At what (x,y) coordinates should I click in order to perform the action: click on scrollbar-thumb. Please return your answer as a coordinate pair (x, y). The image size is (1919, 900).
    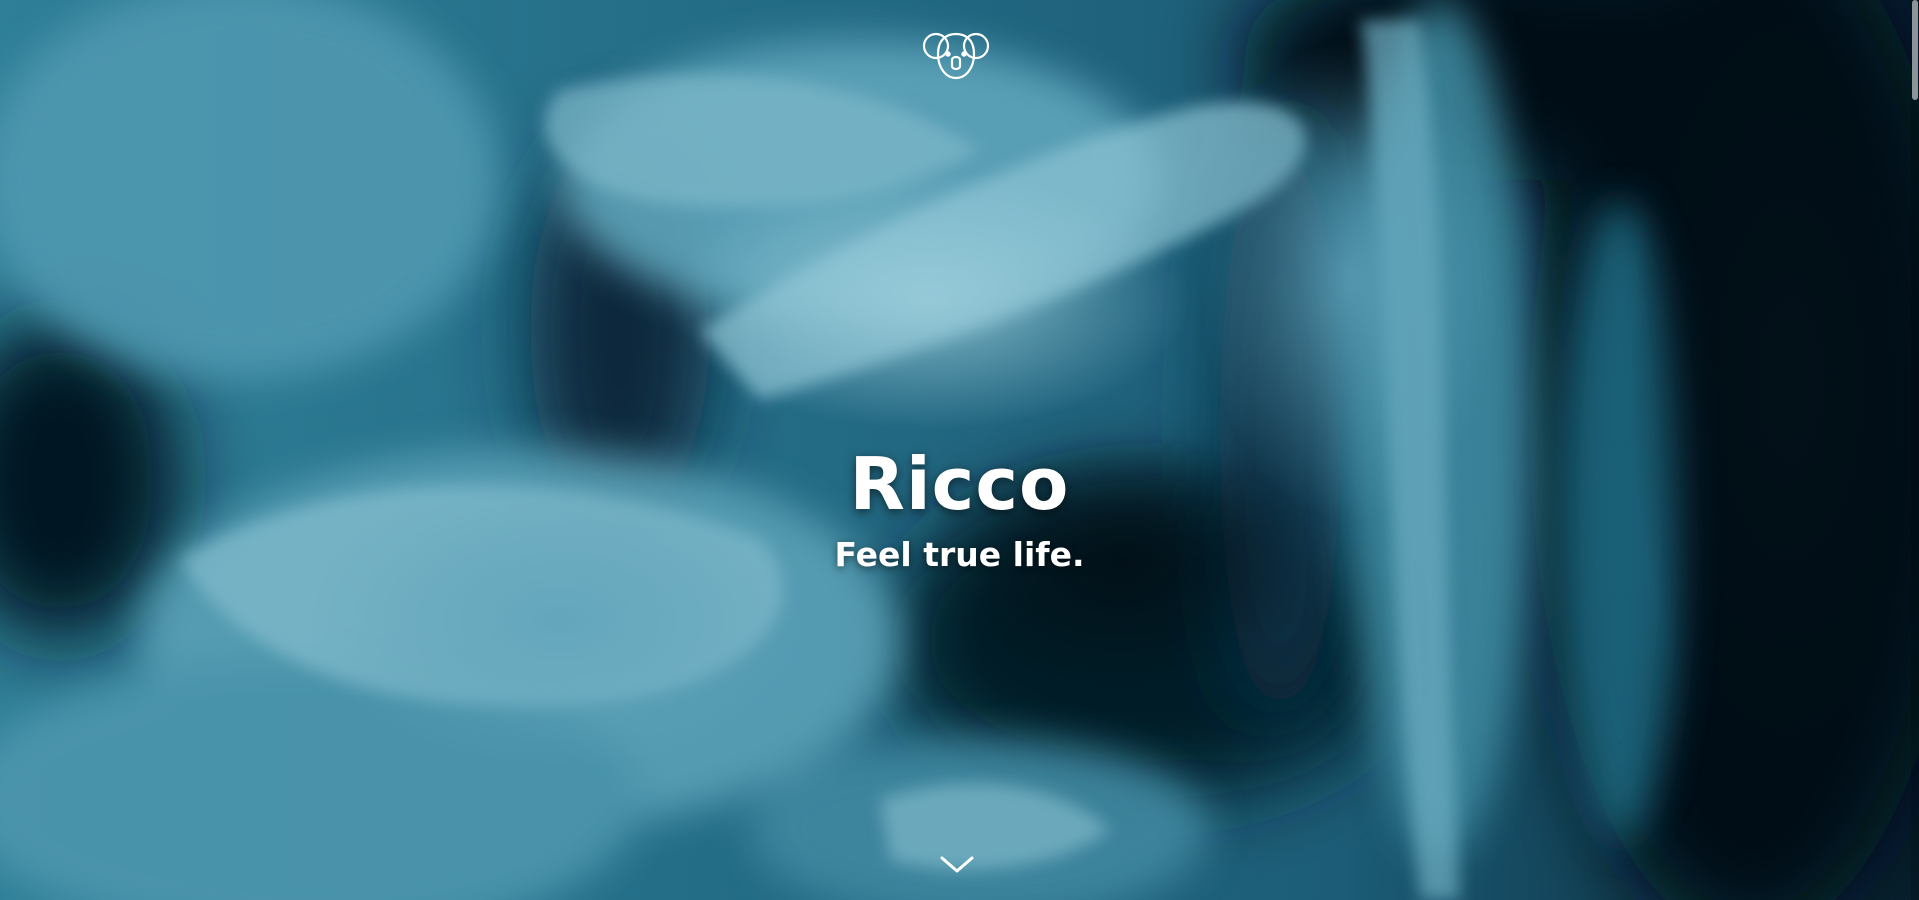
    Looking at the image, I should click on (1915, 50).